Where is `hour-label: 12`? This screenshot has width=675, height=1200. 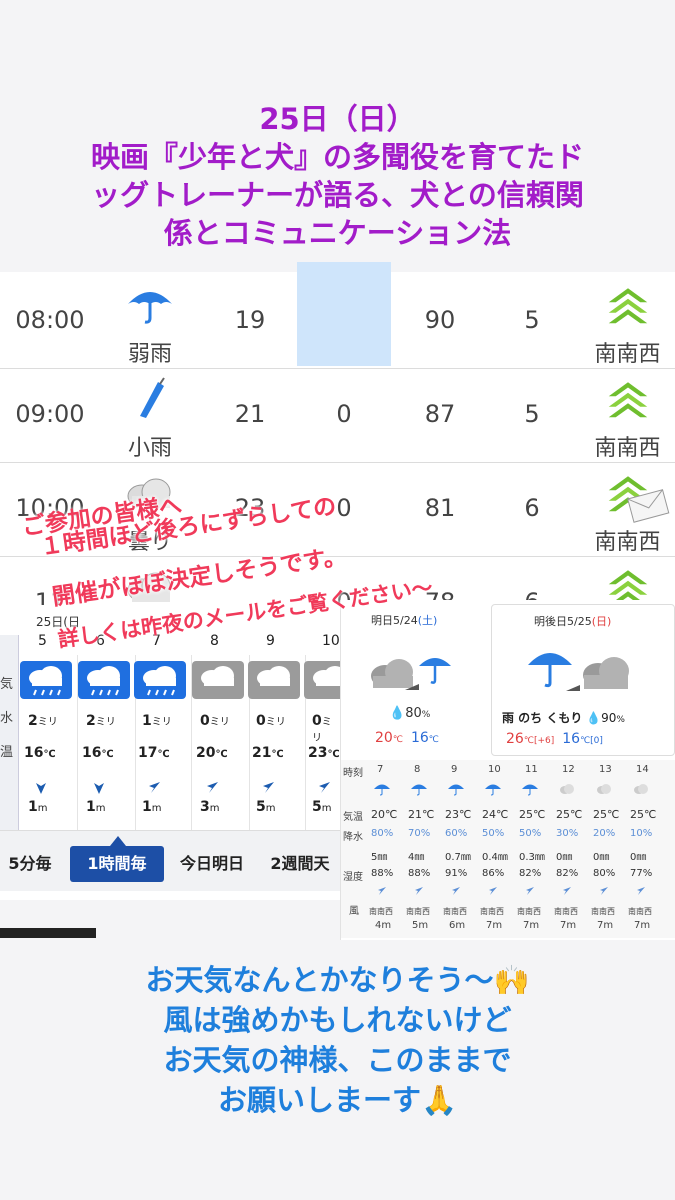 hour-label: 12 is located at coordinates (568, 769).